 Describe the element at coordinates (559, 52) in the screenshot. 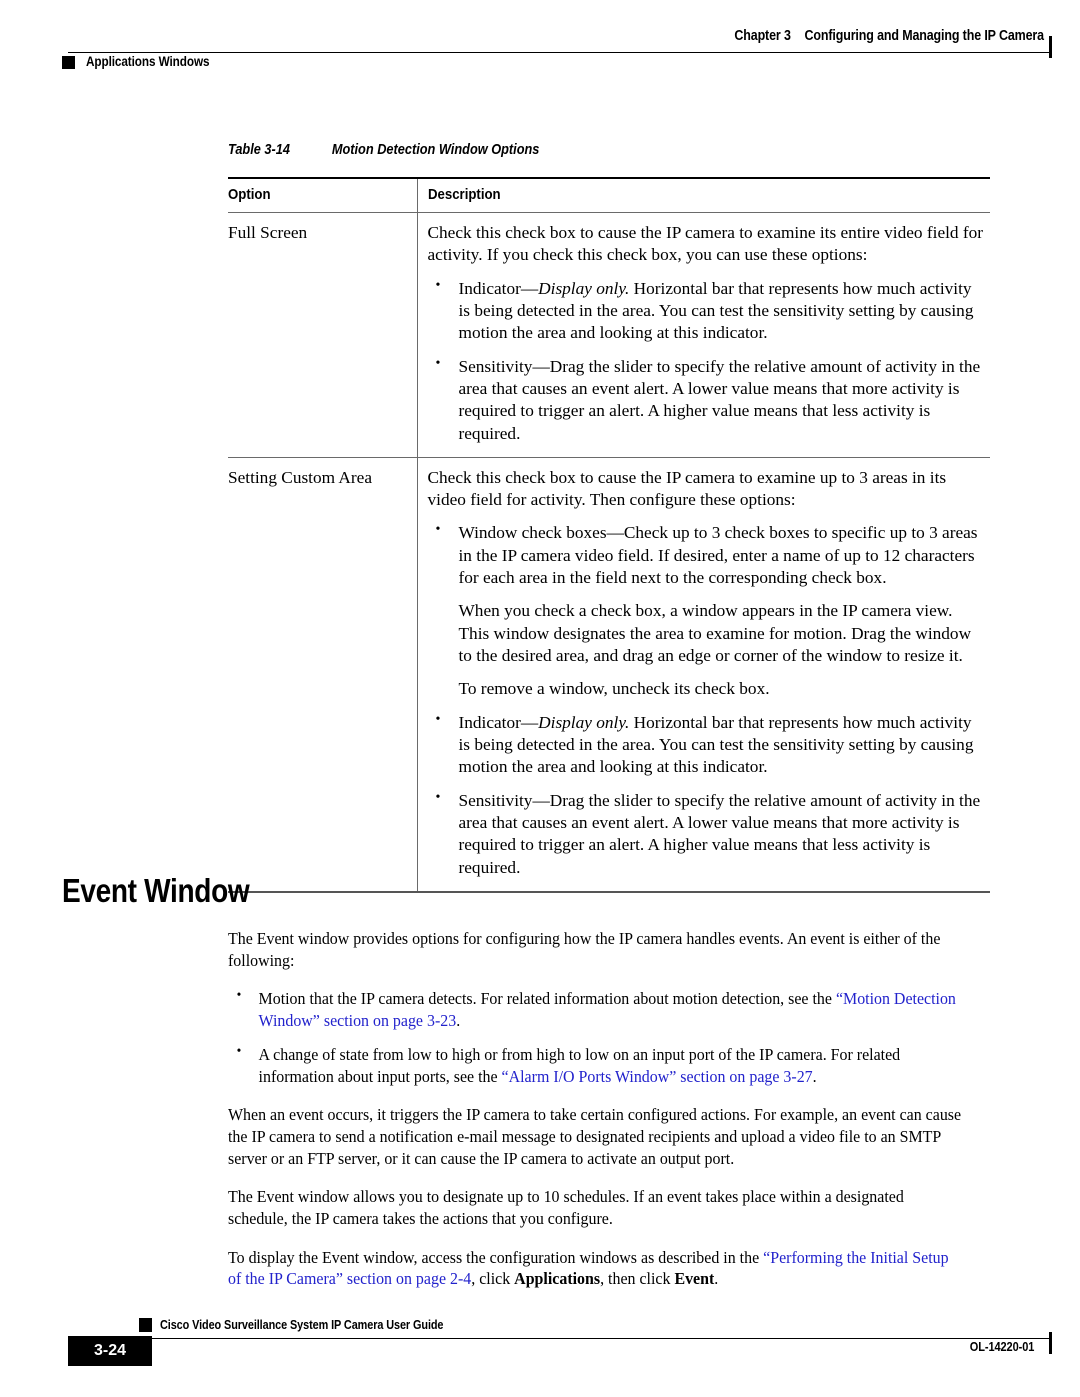

I see `header-rule` at that location.